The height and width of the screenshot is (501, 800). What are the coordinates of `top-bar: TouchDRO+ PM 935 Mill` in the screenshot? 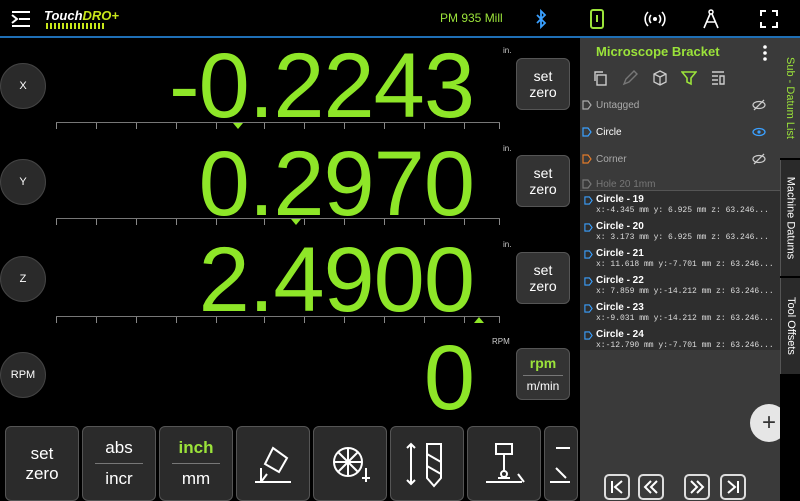 It's located at (400, 19).